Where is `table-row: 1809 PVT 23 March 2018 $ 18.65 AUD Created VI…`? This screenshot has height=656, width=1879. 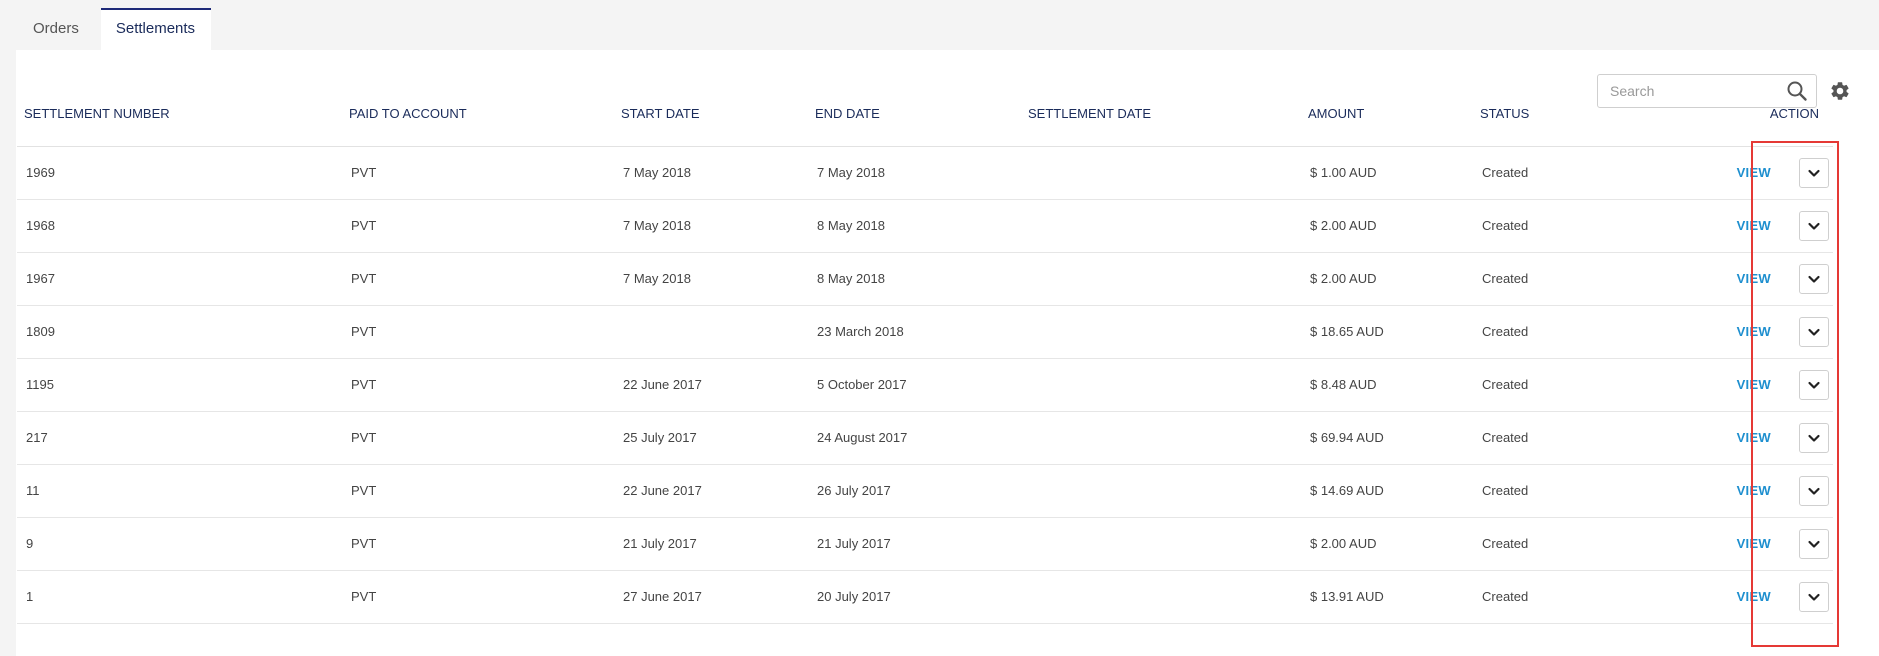 table-row: 1809 PVT 23 March 2018 $ 18.65 AUD Created VI… is located at coordinates (925, 332).